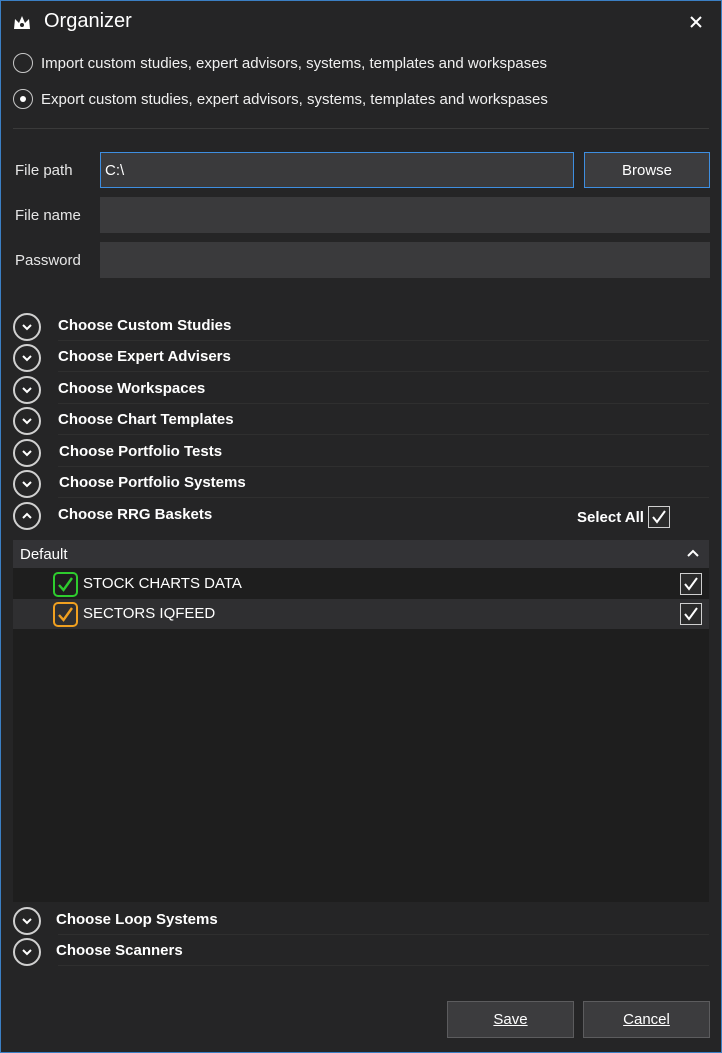 The image size is (722, 1053). Describe the element at coordinates (149, 613) in the screenshot. I see `list-item-label: SECTORS IQFEED` at that location.